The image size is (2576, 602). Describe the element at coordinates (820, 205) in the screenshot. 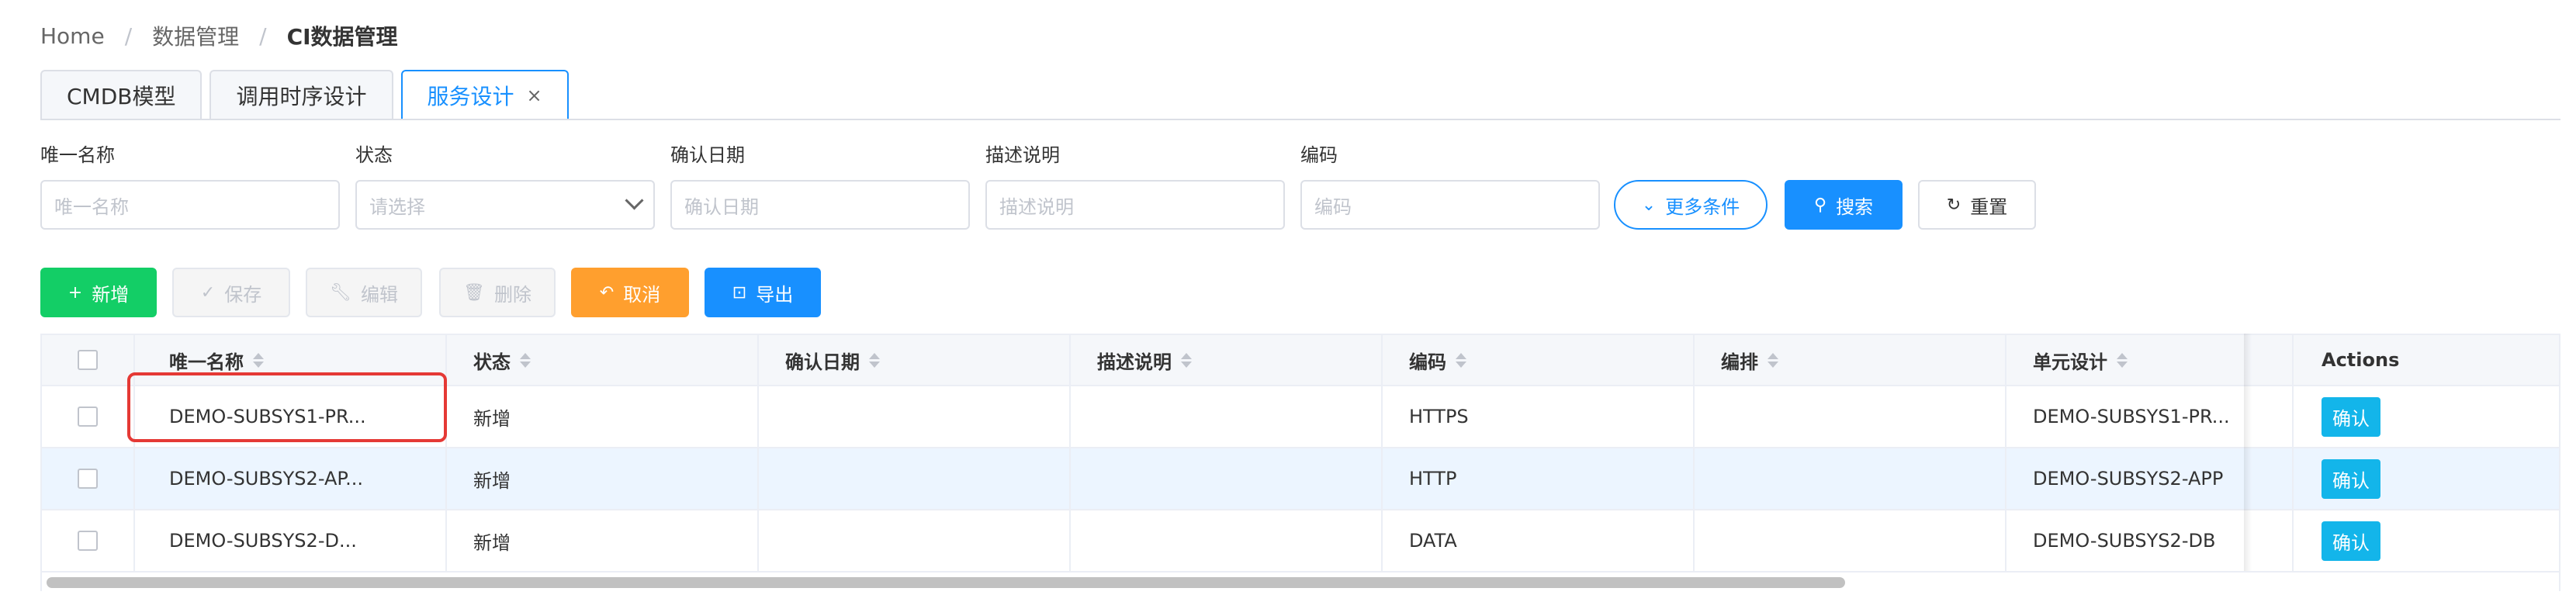

I see `confirm-date-input: 确认日期` at that location.